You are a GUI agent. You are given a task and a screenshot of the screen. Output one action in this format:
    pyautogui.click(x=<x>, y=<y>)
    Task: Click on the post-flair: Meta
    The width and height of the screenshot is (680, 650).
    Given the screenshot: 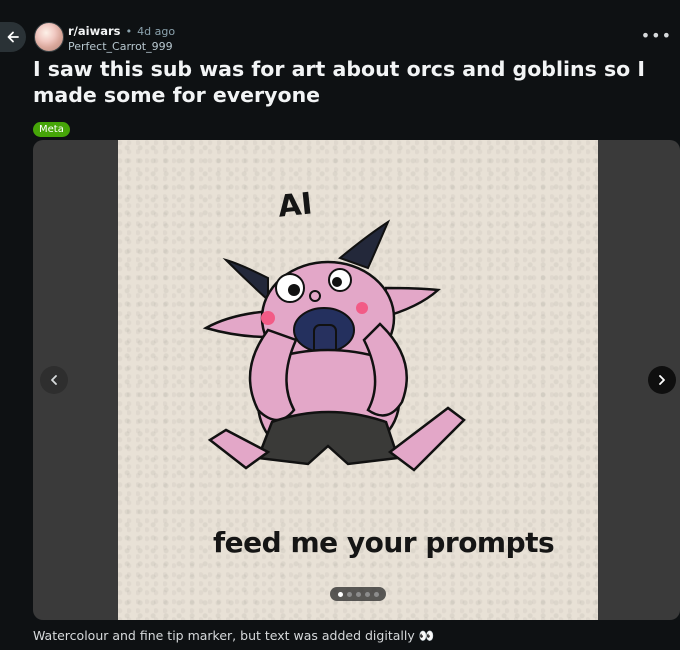 What is the action you would take?
    pyautogui.click(x=51, y=129)
    